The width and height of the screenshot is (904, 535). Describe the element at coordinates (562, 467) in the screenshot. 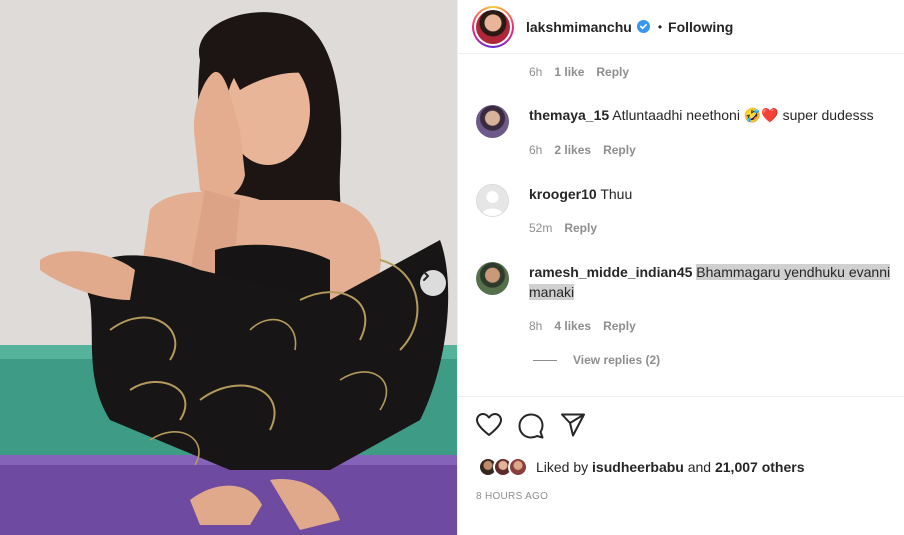

I see `liked-by-prefix: Liked by` at that location.